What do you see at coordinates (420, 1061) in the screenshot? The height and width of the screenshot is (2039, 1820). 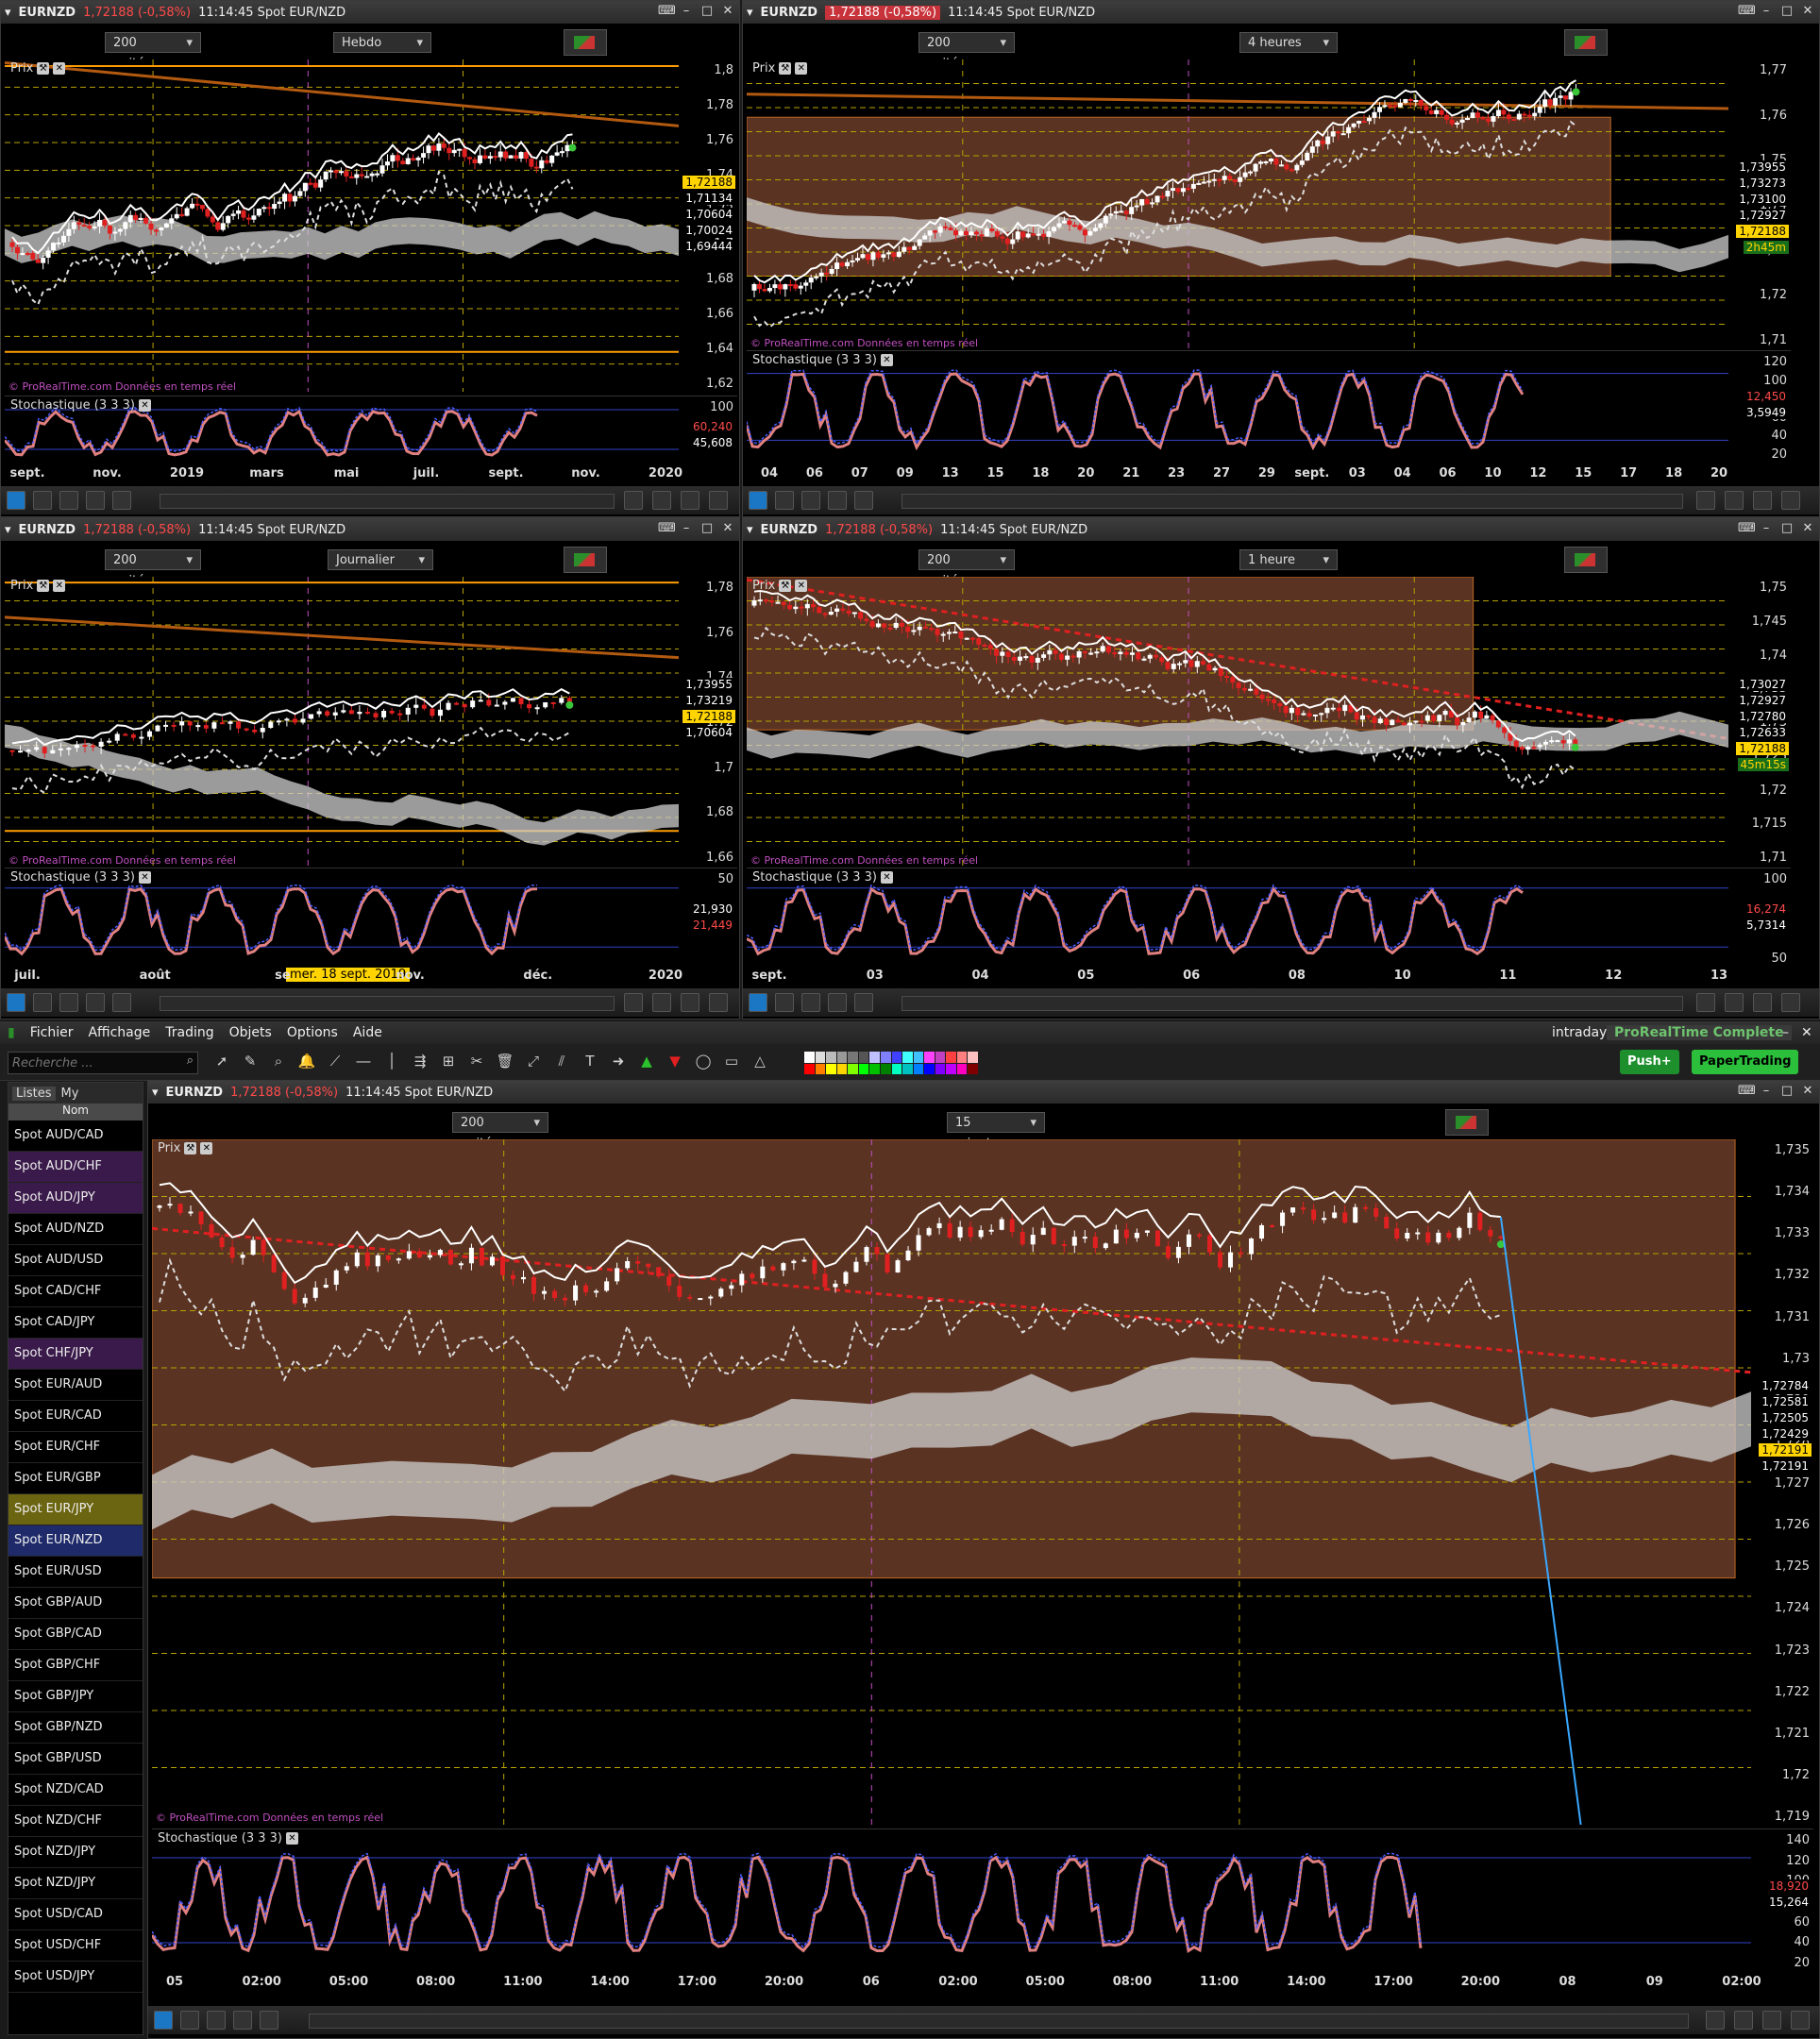 I see `channel-icon: ⇶` at bounding box center [420, 1061].